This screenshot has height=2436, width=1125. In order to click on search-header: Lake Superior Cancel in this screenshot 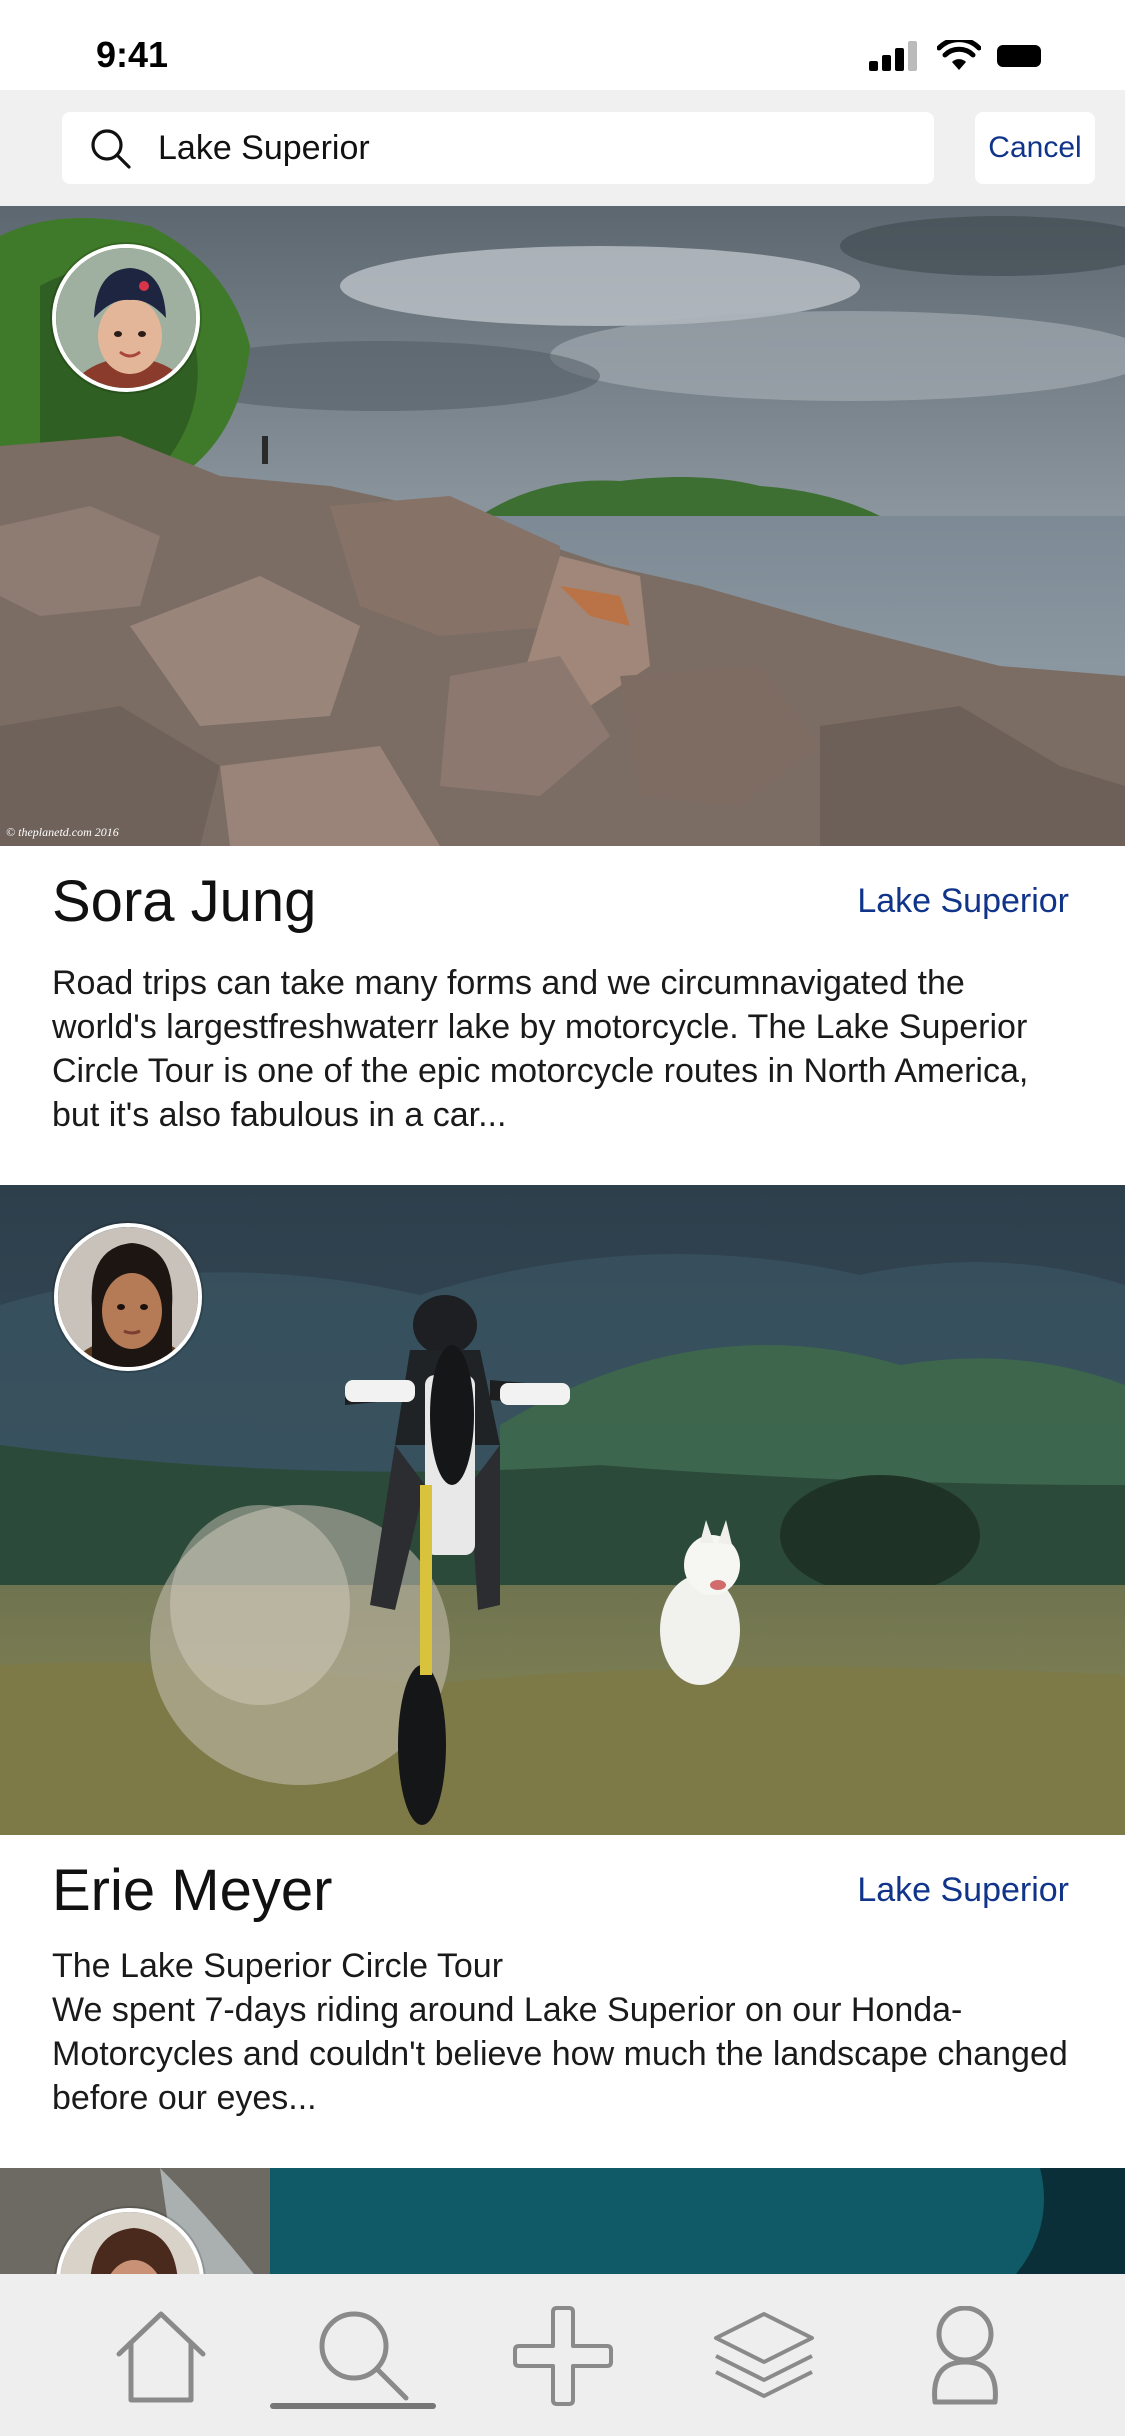, I will do `click(562, 148)`.